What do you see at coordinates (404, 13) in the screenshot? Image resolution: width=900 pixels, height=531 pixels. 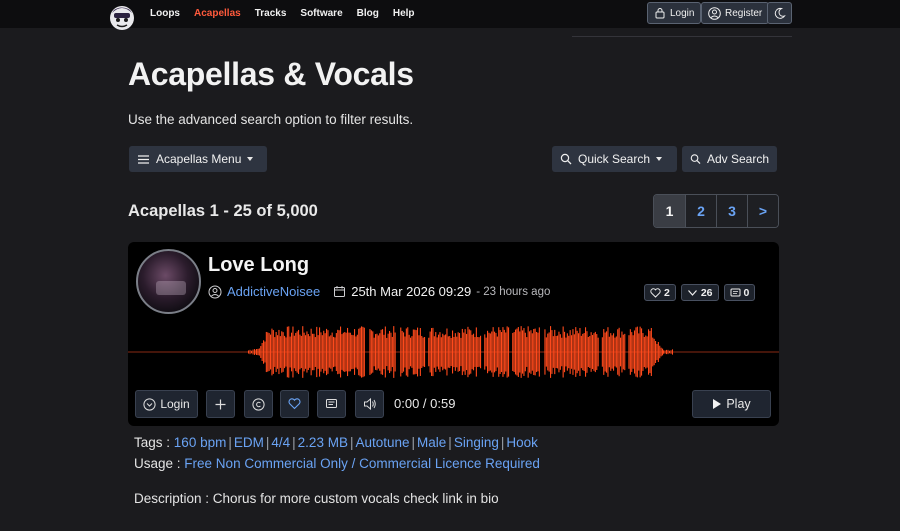 I see `nav-link-help: Help` at bounding box center [404, 13].